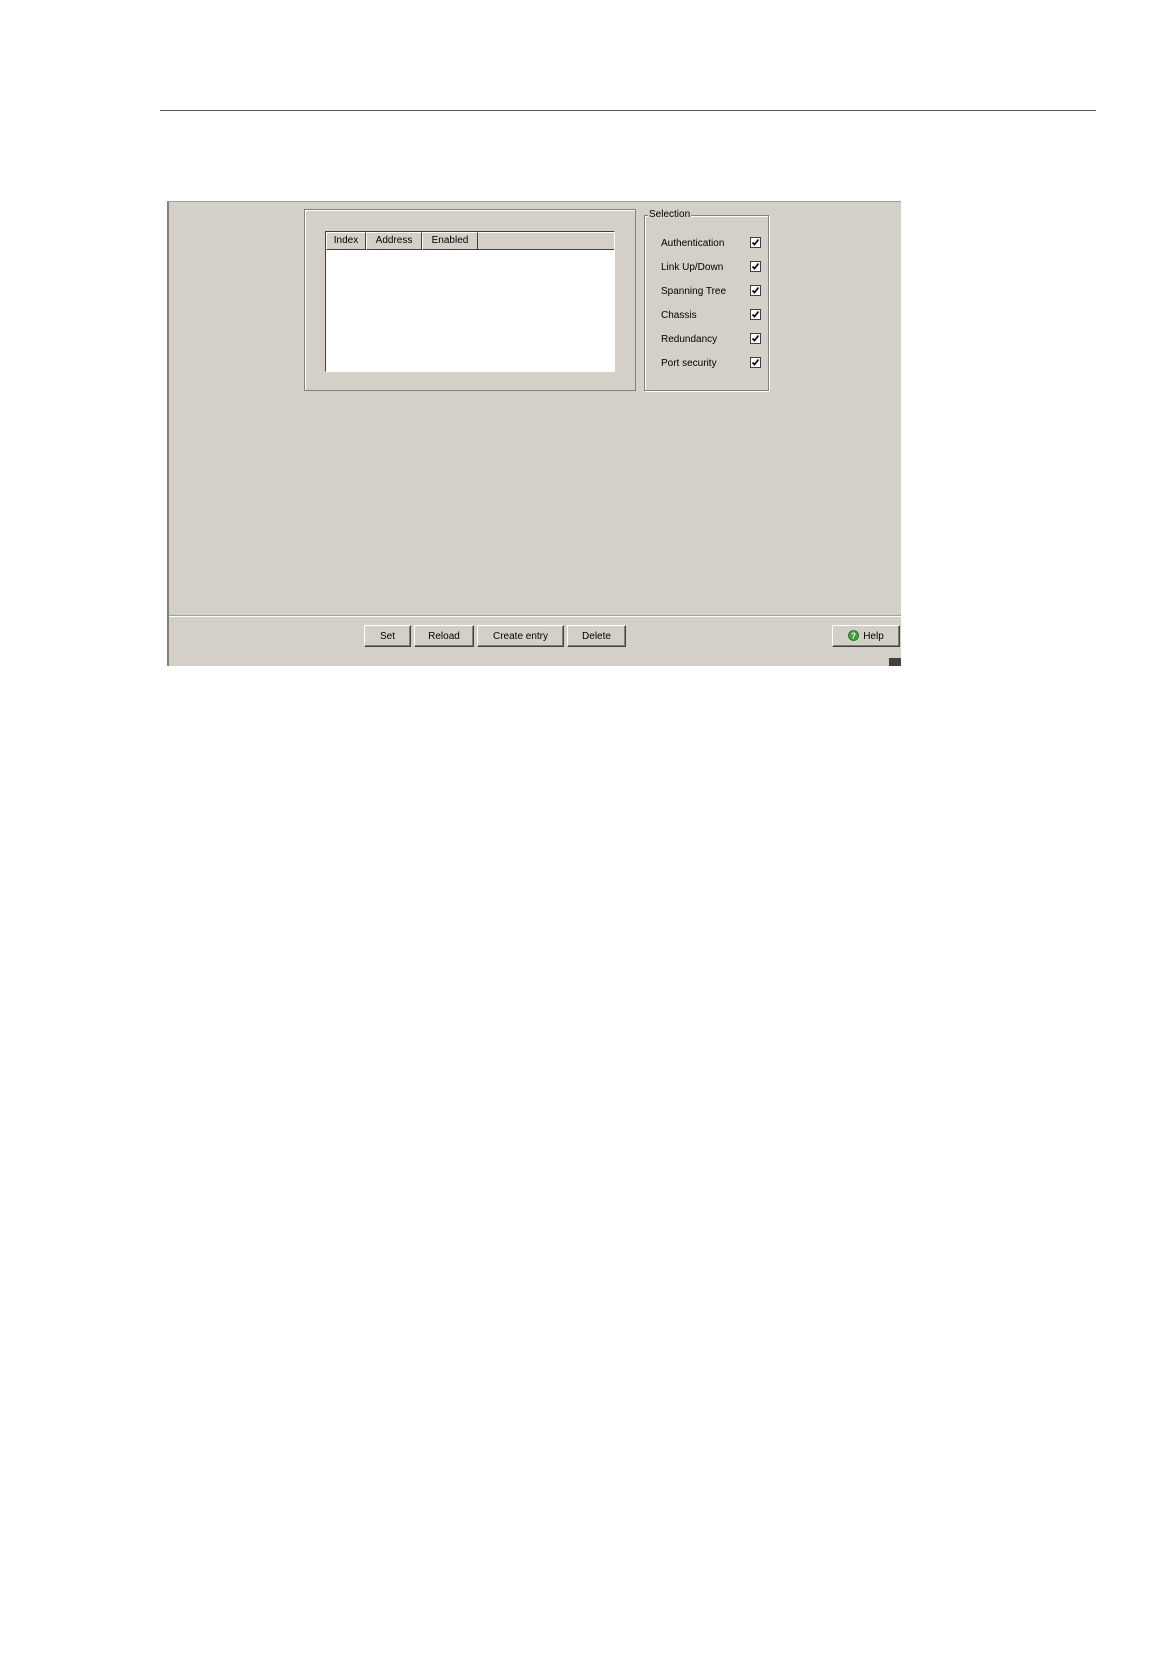 This screenshot has height=1668, width=1174. What do you see at coordinates (694, 291) in the screenshot?
I see `selection-label-spanning-tree: Spanning Tree` at bounding box center [694, 291].